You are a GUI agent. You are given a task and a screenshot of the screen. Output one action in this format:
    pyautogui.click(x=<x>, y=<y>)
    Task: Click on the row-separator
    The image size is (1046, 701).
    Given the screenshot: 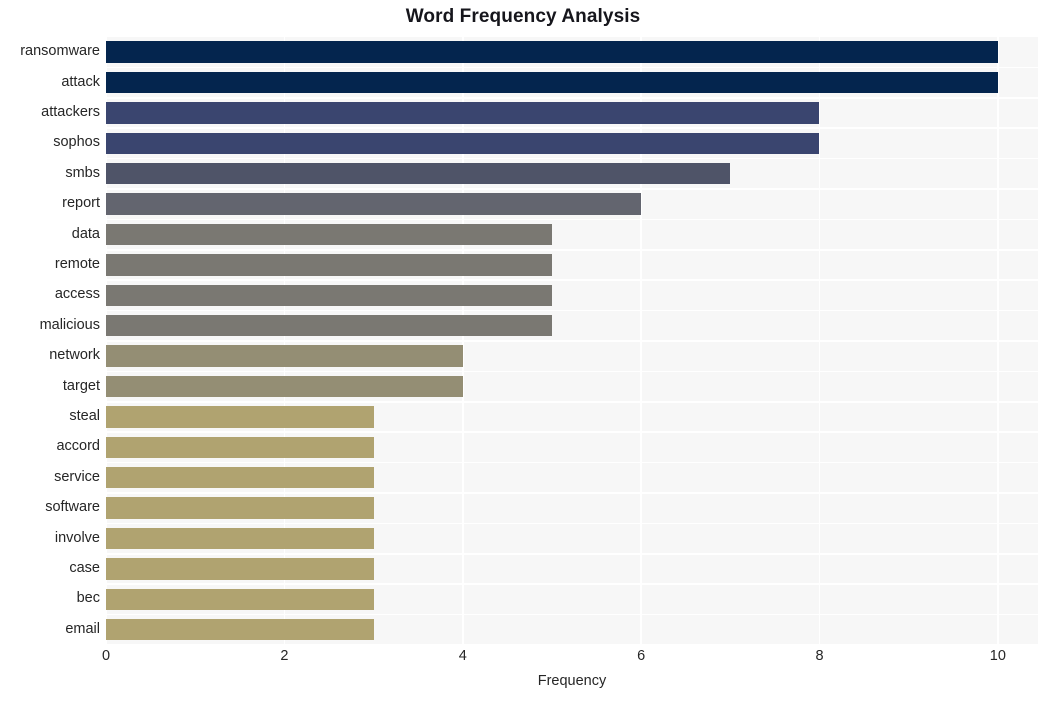 What is the action you would take?
    pyautogui.click(x=572, y=645)
    